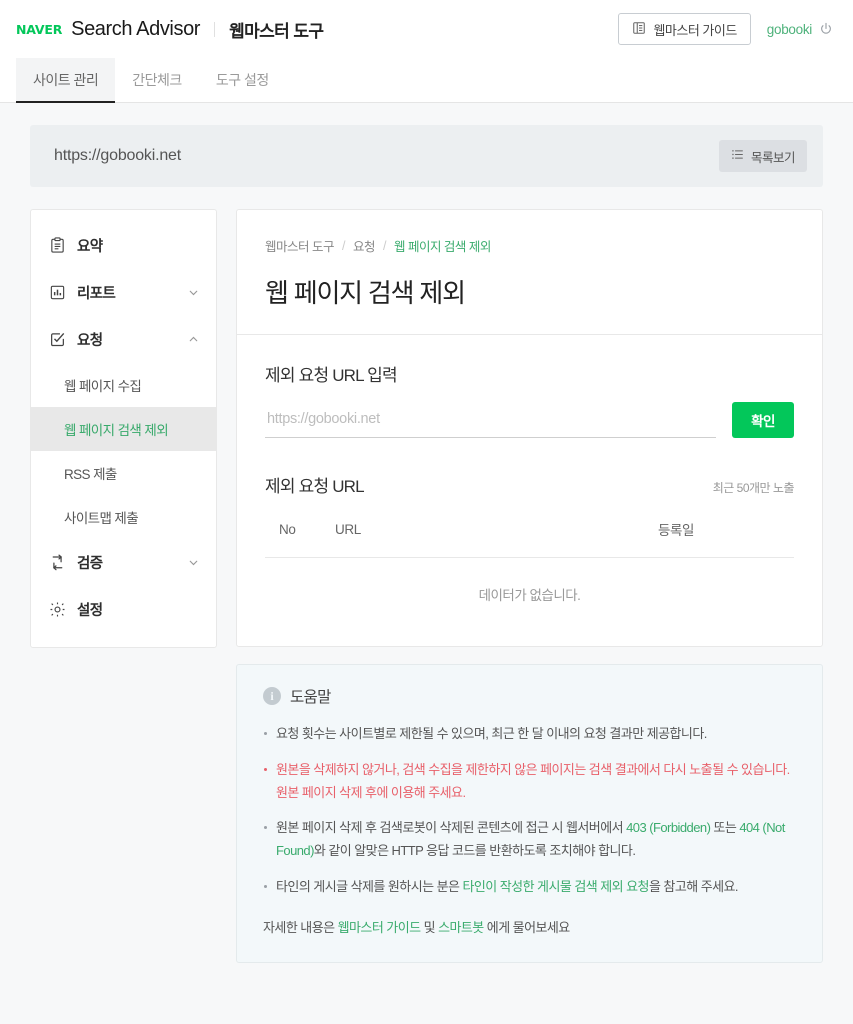 This screenshot has height=1024, width=853. Describe the element at coordinates (442, 247) in the screenshot. I see `breadcrumb-item-2: 웹 페이지 검색 제외` at that location.